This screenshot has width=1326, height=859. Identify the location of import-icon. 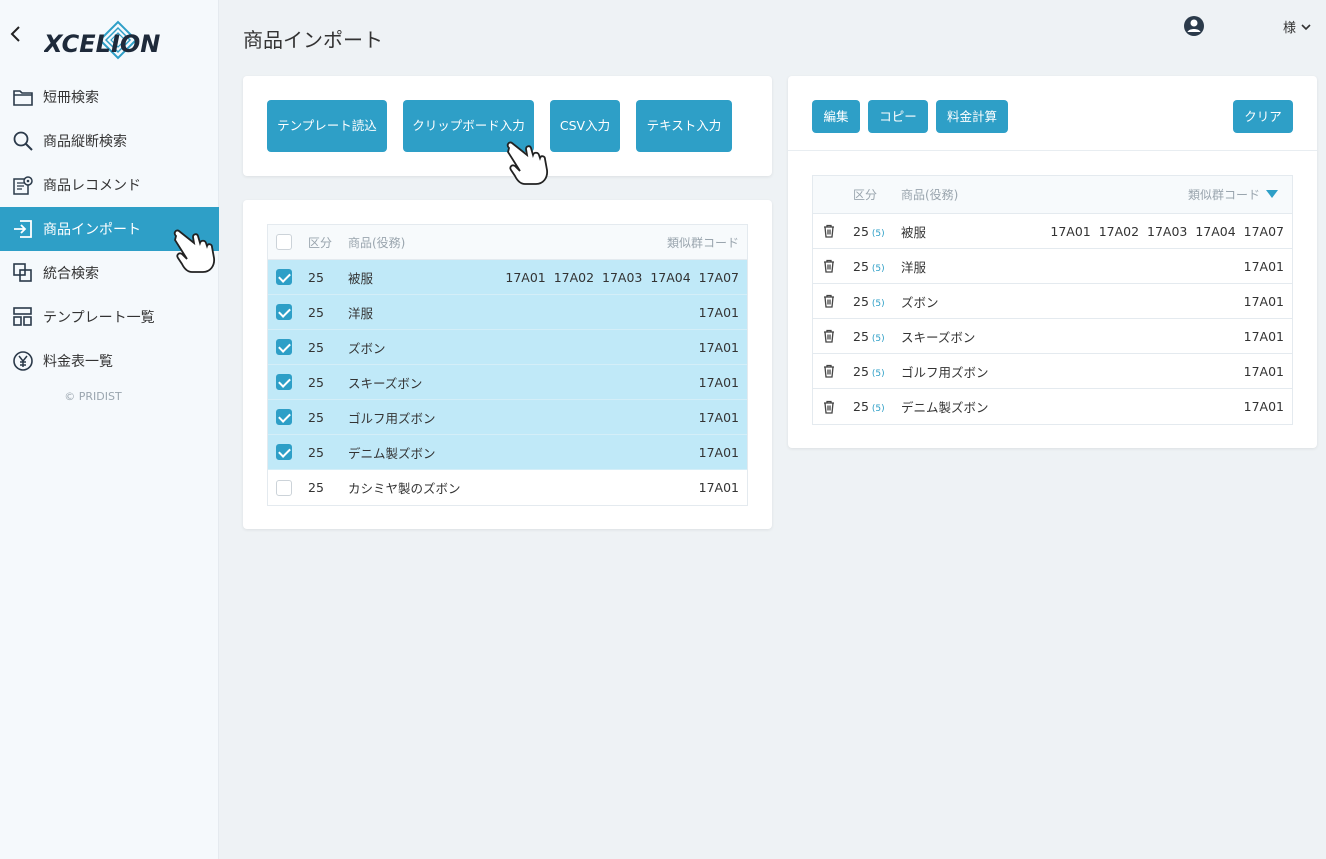
(23, 229).